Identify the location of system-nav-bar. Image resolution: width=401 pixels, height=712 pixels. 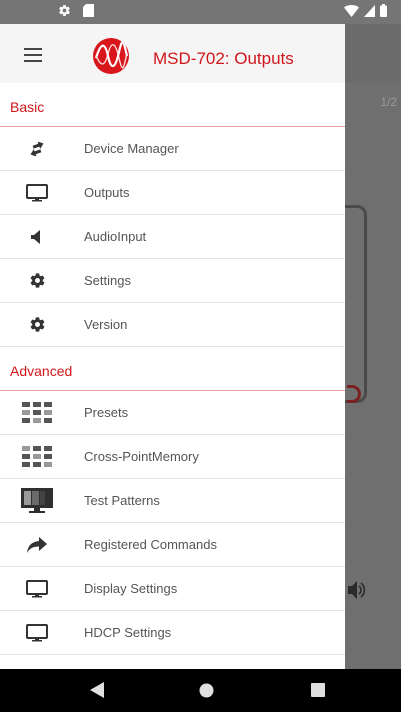
(200, 690).